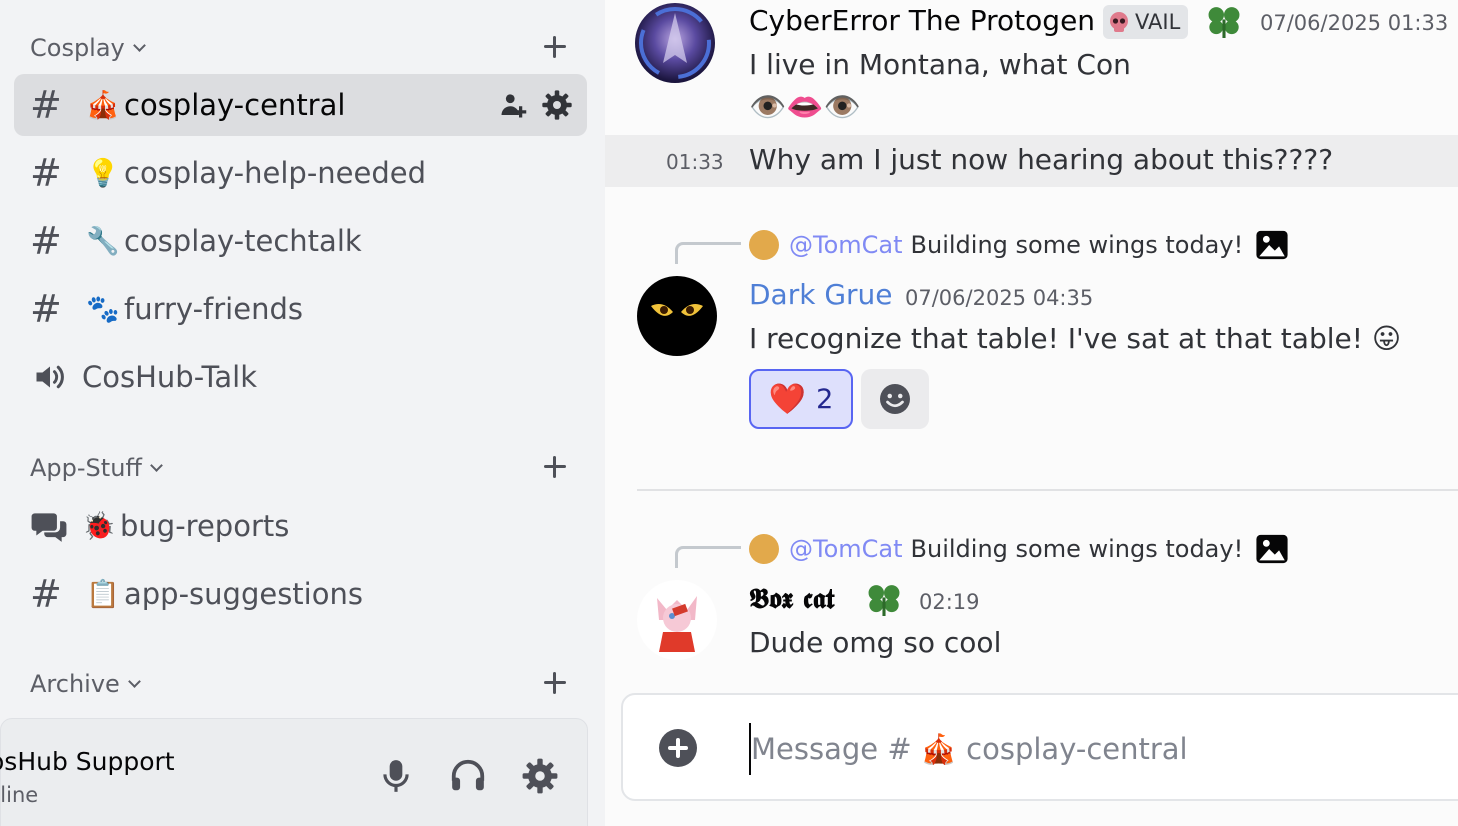 The image size is (1458, 826). I want to click on user-name: osHub Support, so click(87, 761).